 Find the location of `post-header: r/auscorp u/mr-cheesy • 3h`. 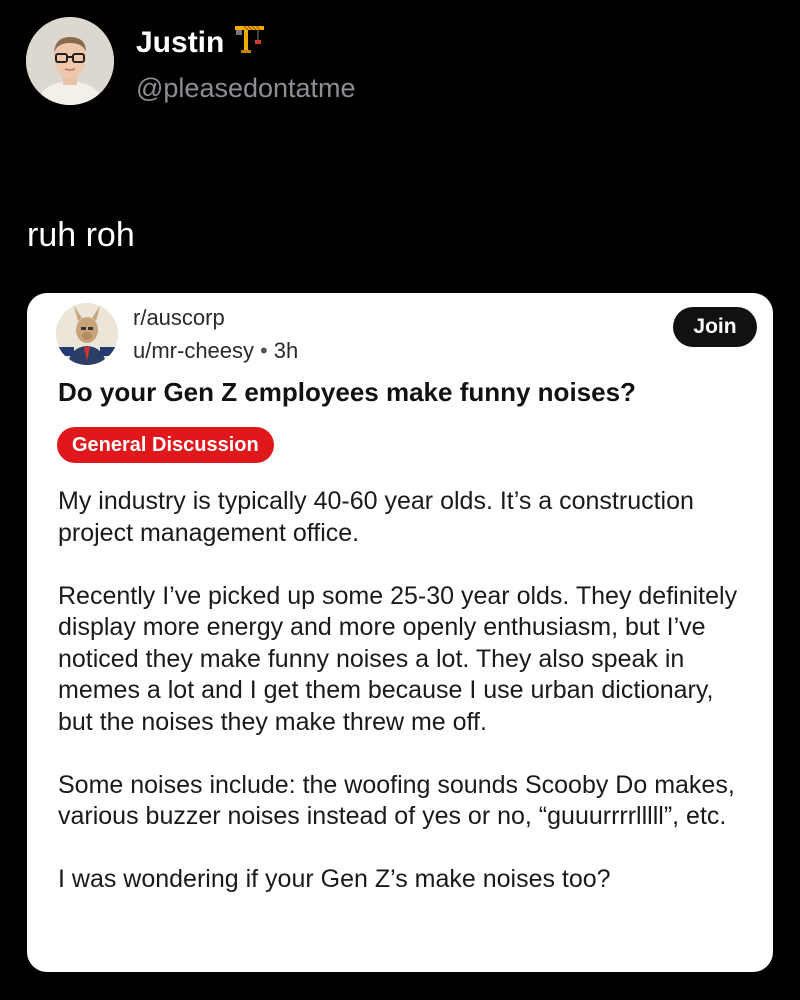

post-header: r/auscorp u/mr-cheesy • 3h is located at coordinates (177, 334).